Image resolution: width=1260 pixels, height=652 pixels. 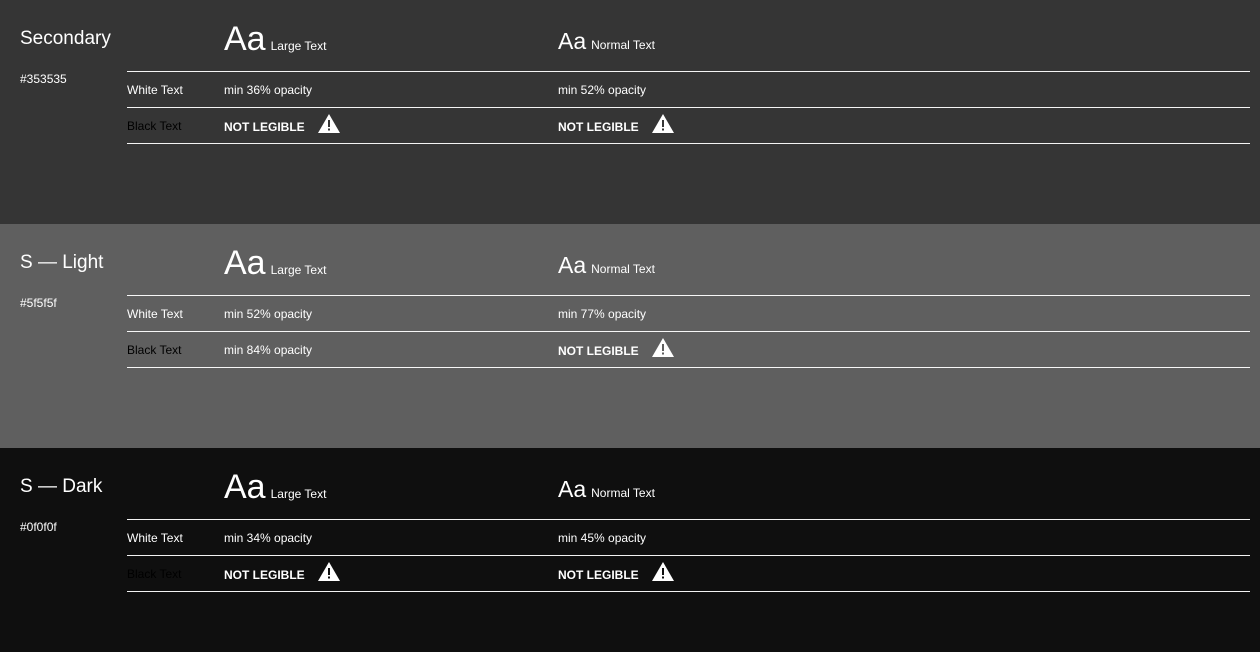 What do you see at coordinates (268, 314) in the screenshot?
I see `white-large-opacity: min 52% opacity` at bounding box center [268, 314].